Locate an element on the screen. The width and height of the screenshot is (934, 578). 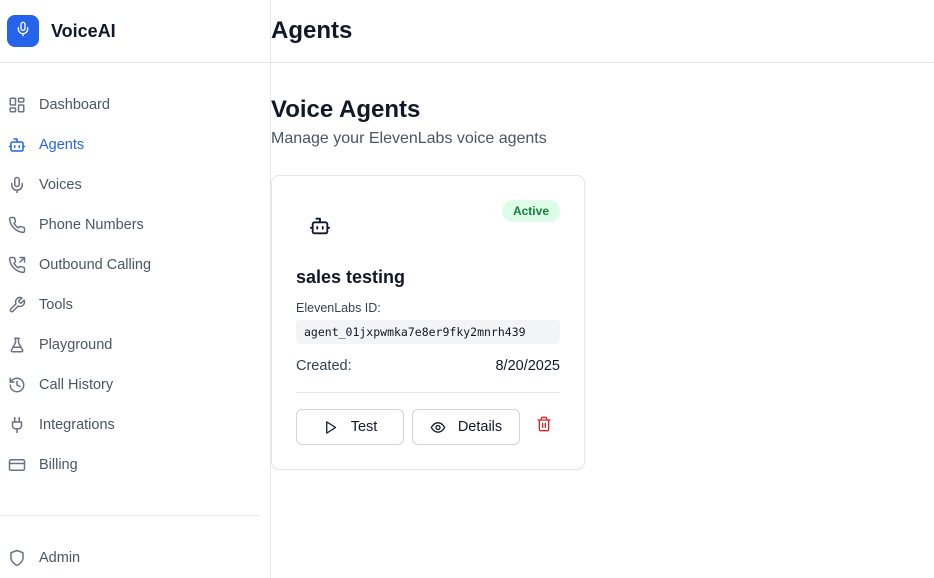
play-icon is located at coordinates (331, 427).